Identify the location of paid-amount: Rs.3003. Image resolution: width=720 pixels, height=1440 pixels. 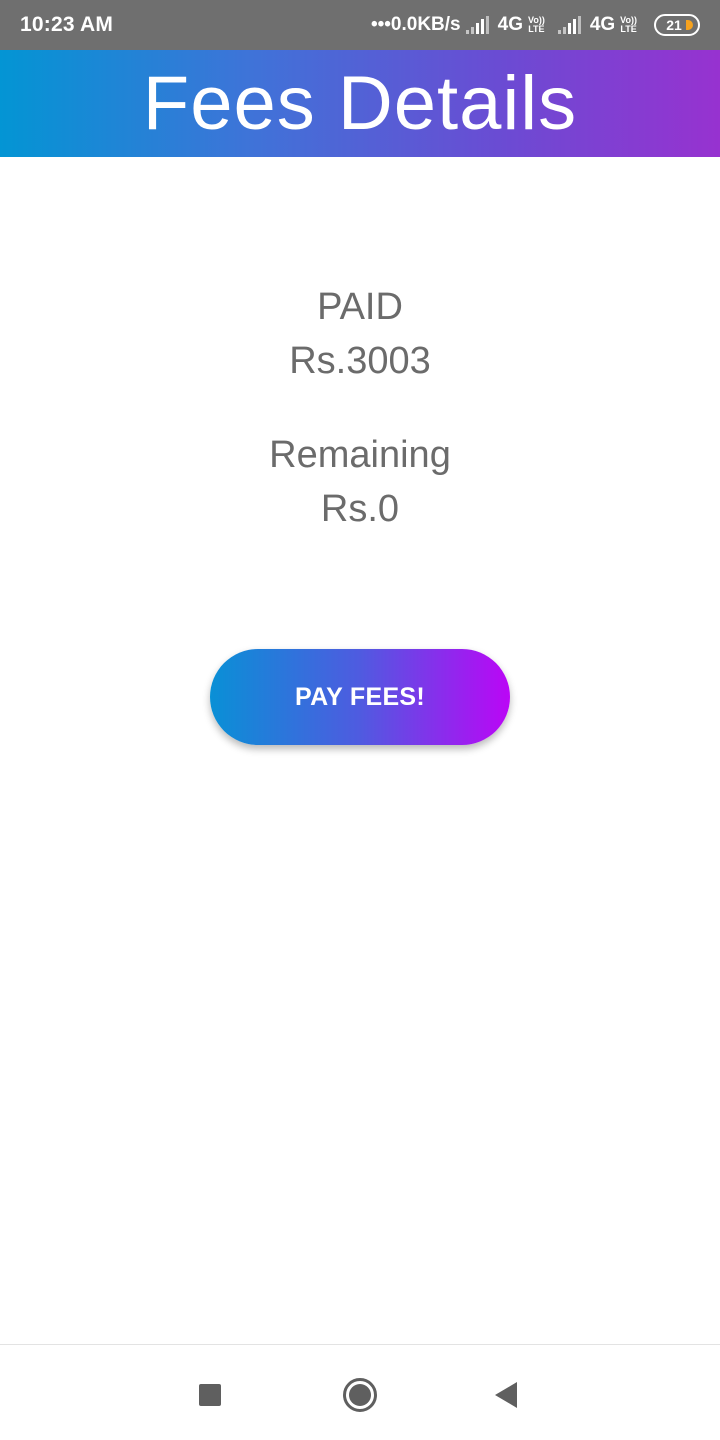
(360, 361).